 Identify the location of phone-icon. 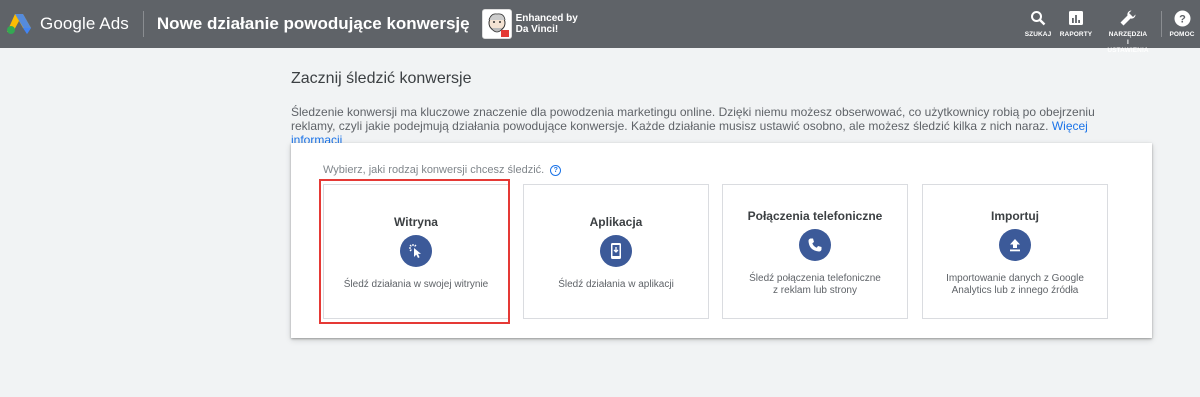
(815, 245).